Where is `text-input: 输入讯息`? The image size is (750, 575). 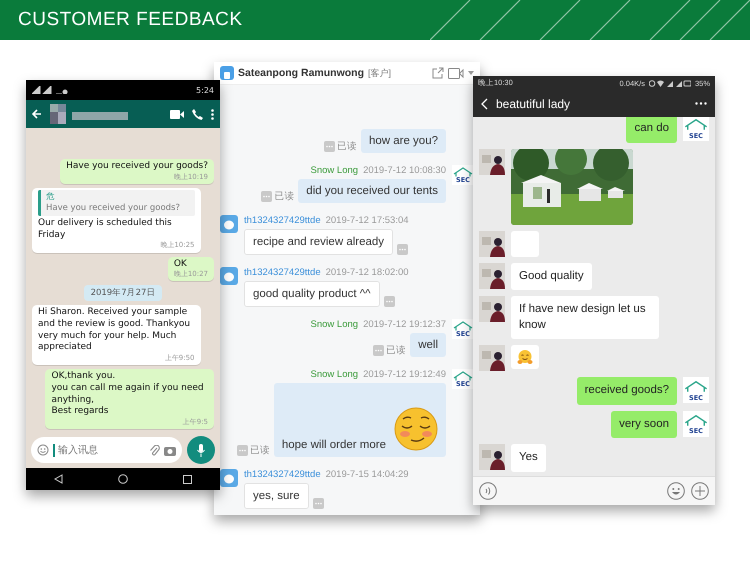 text-input: 输入讯息 is located at coordinates (99, 450).